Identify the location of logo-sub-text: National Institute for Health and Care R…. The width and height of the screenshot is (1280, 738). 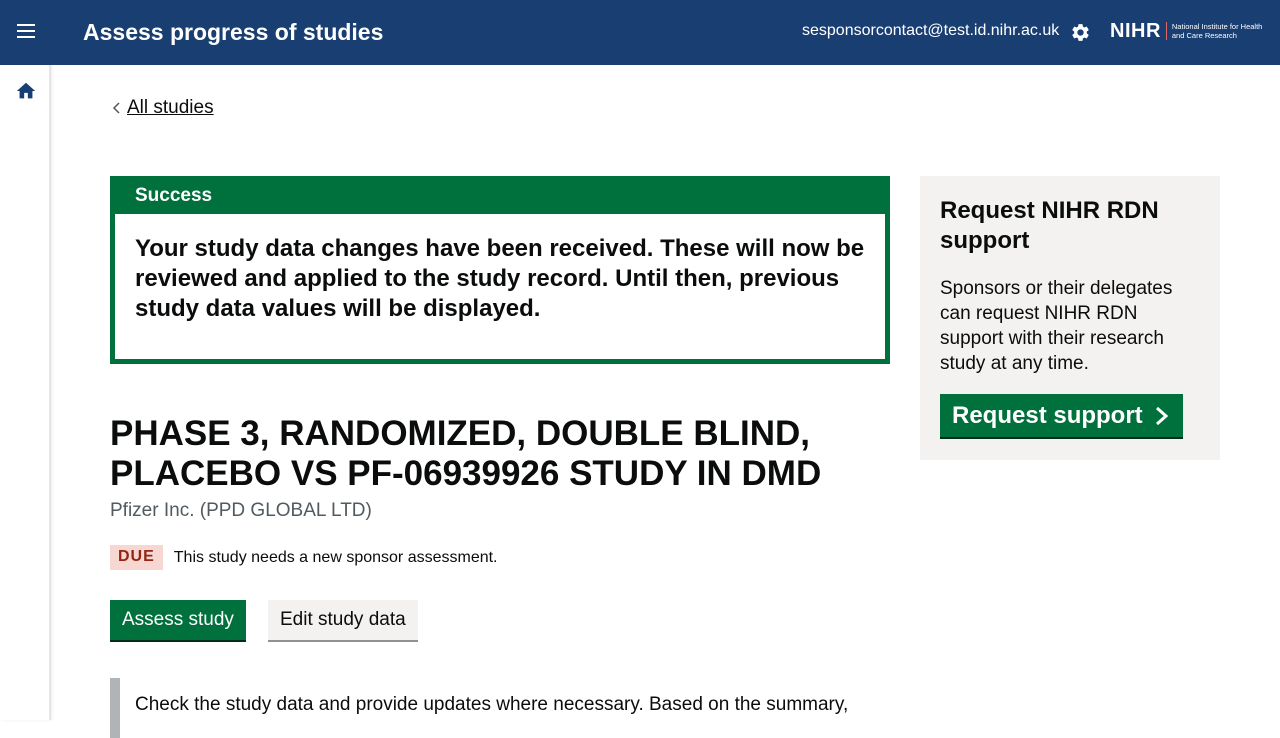
(1217, 31).